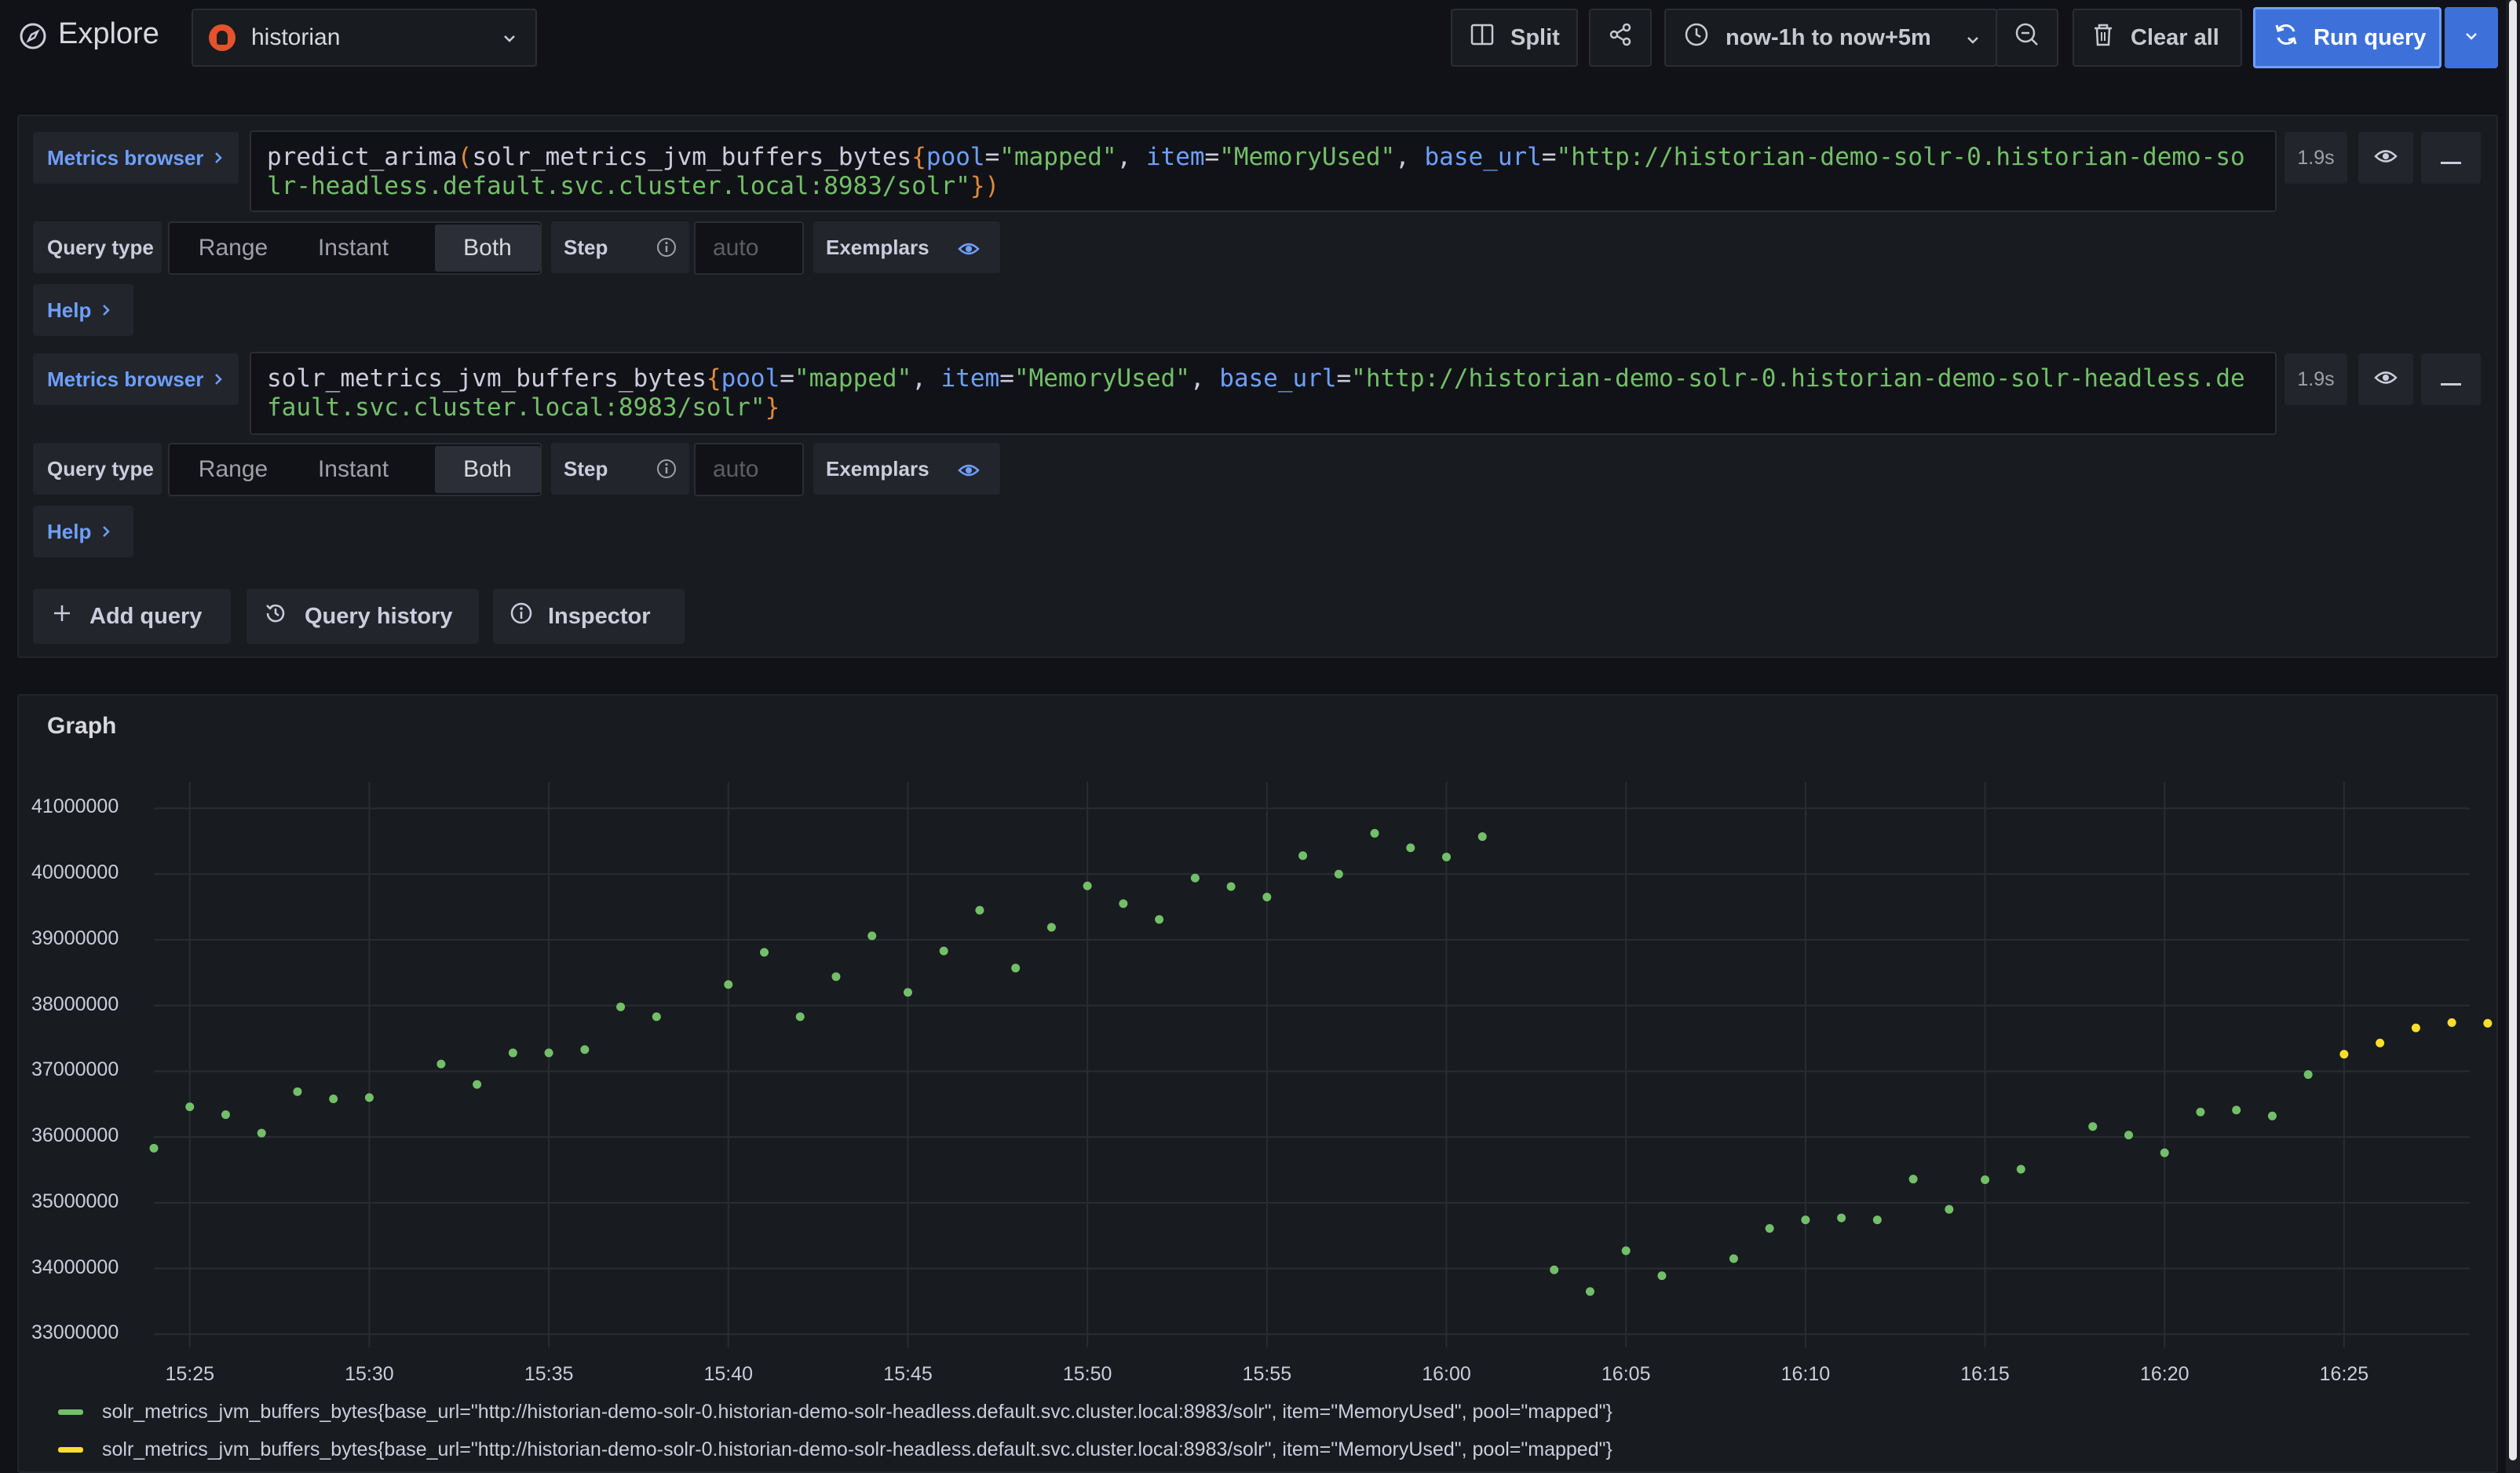 The height and width of the screenshot is (1473, 2520). Describe the element at coordinates (75, 1004) in the screenshot. I see `y-tick-label: 38000000` at that location.